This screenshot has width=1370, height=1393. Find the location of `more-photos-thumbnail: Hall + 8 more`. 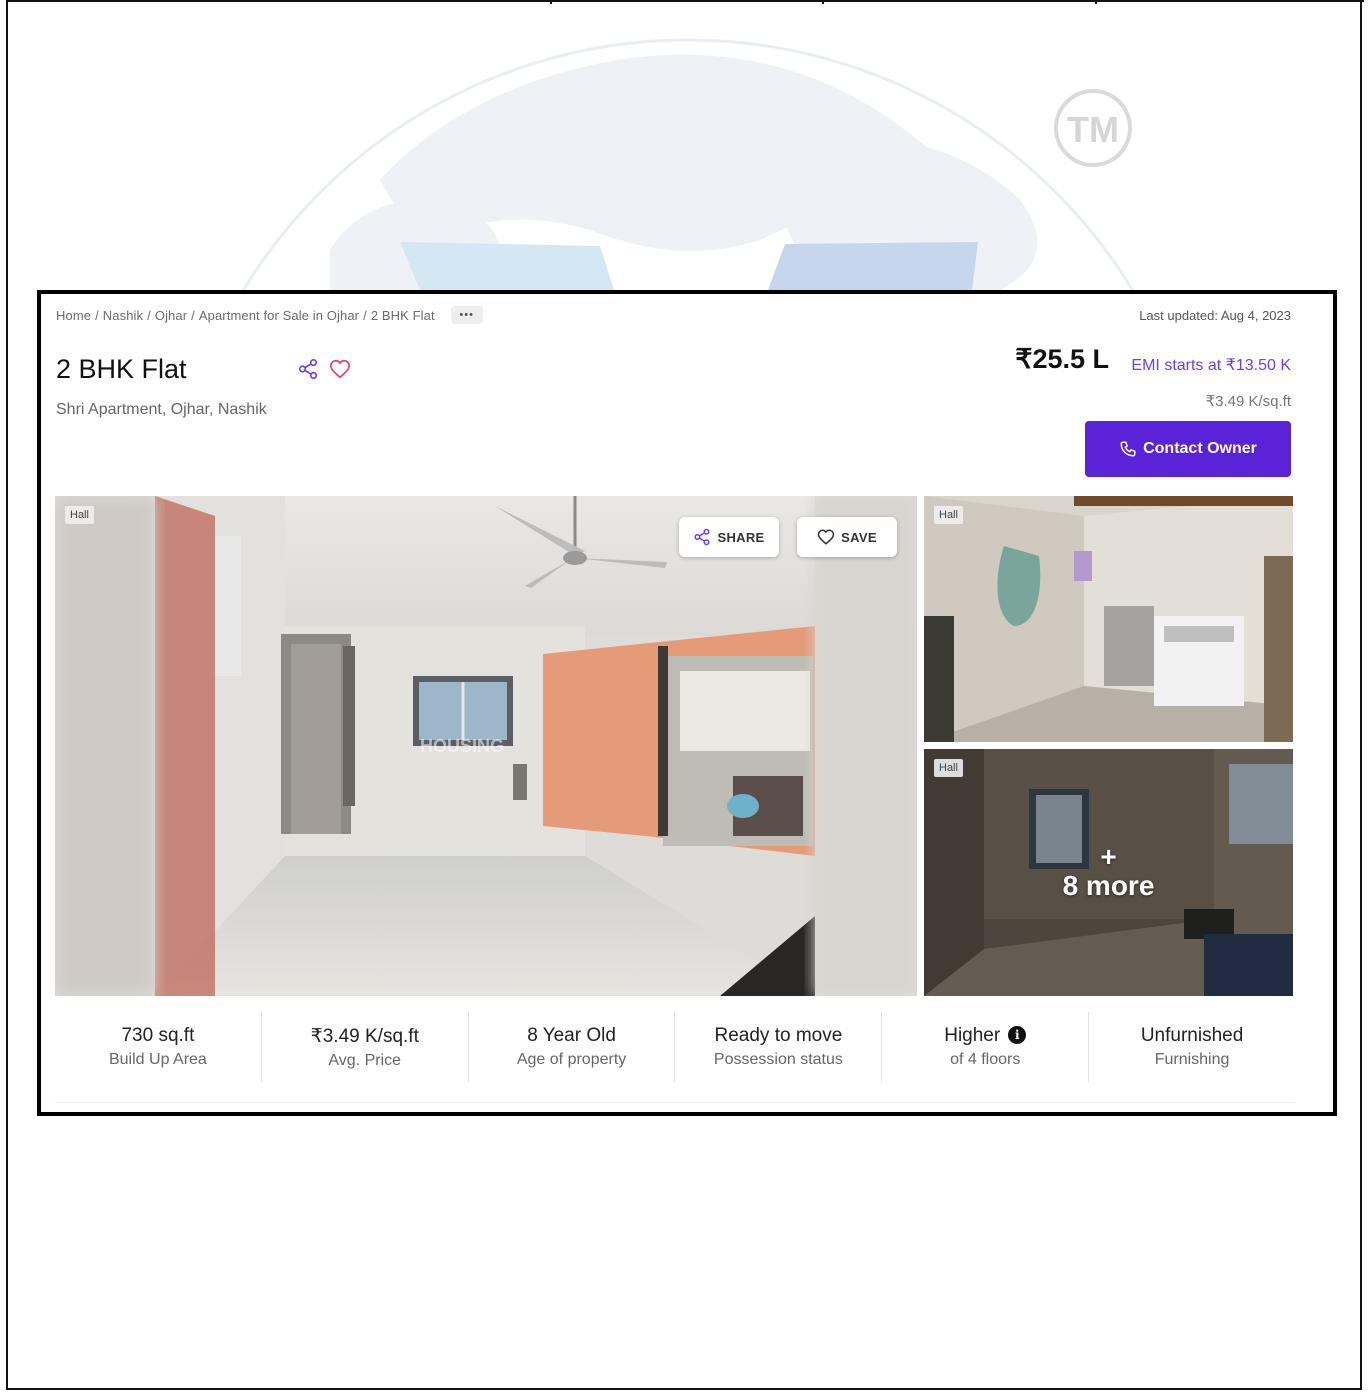

more-photos-thumbnail: Hall + 8 more is located at coordinates (1108, 872).